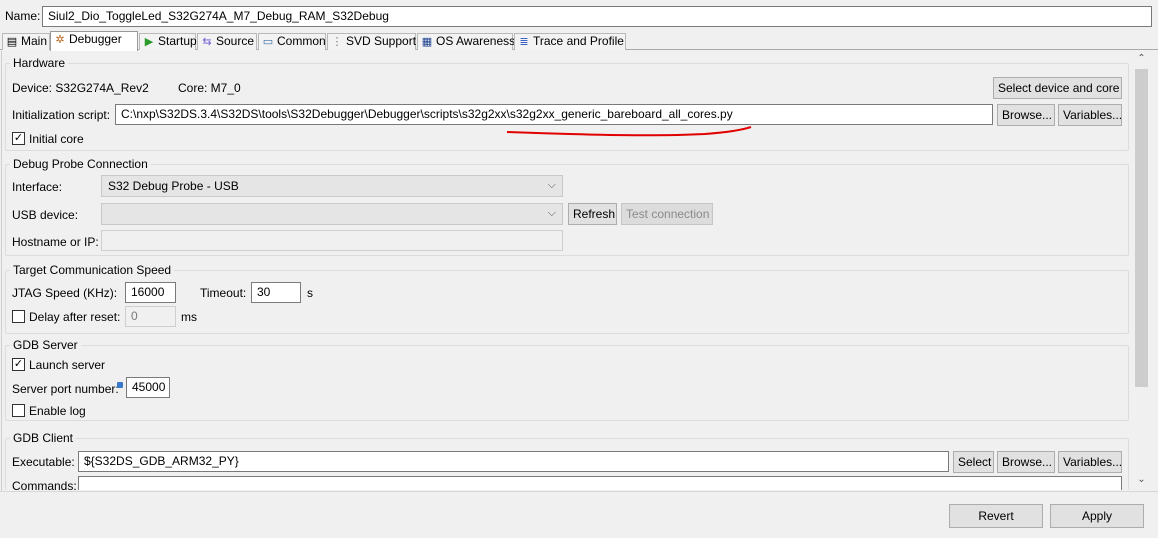 The height and width of the screenshot is (538, 1158). I want to click on select-device-and-core-button: Select device and core, so click(1057, 88).